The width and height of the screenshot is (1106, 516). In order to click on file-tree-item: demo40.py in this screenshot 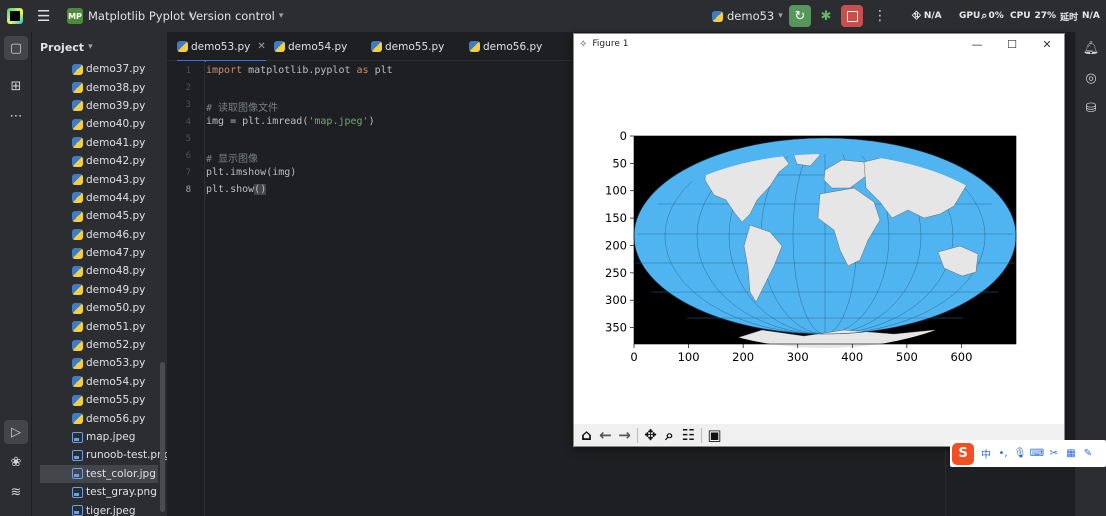, I will do `click(99, 124)`.